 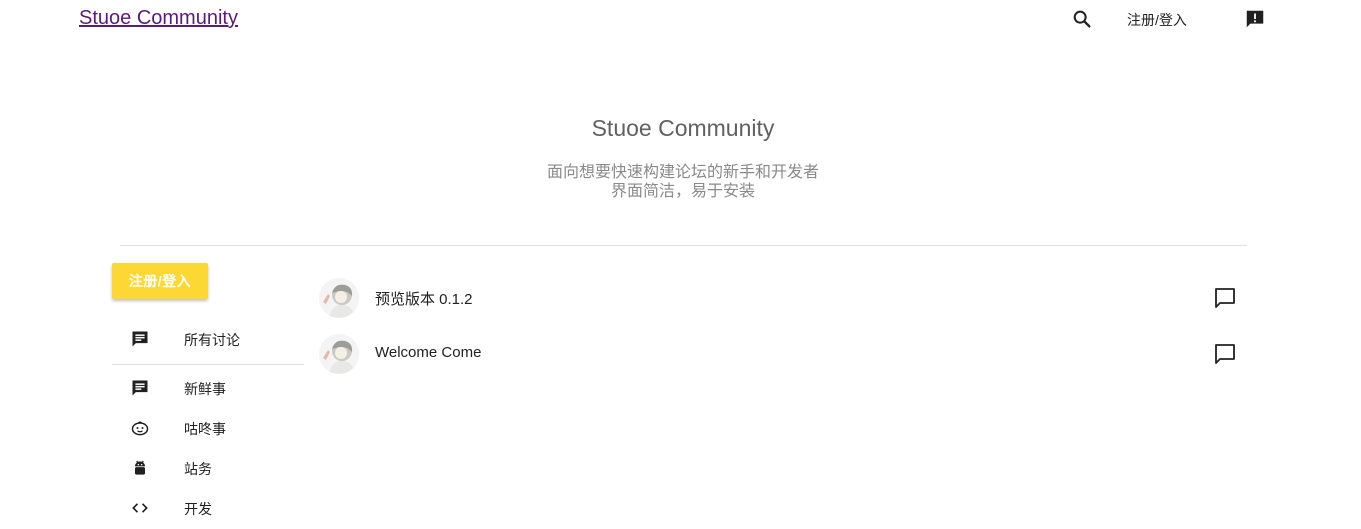 What do you see at coordinates (682, 191) in the screenshot?
I see `hero-tagline-line-2: 界面简洁，易于安装` at bounding box center [682, 191].